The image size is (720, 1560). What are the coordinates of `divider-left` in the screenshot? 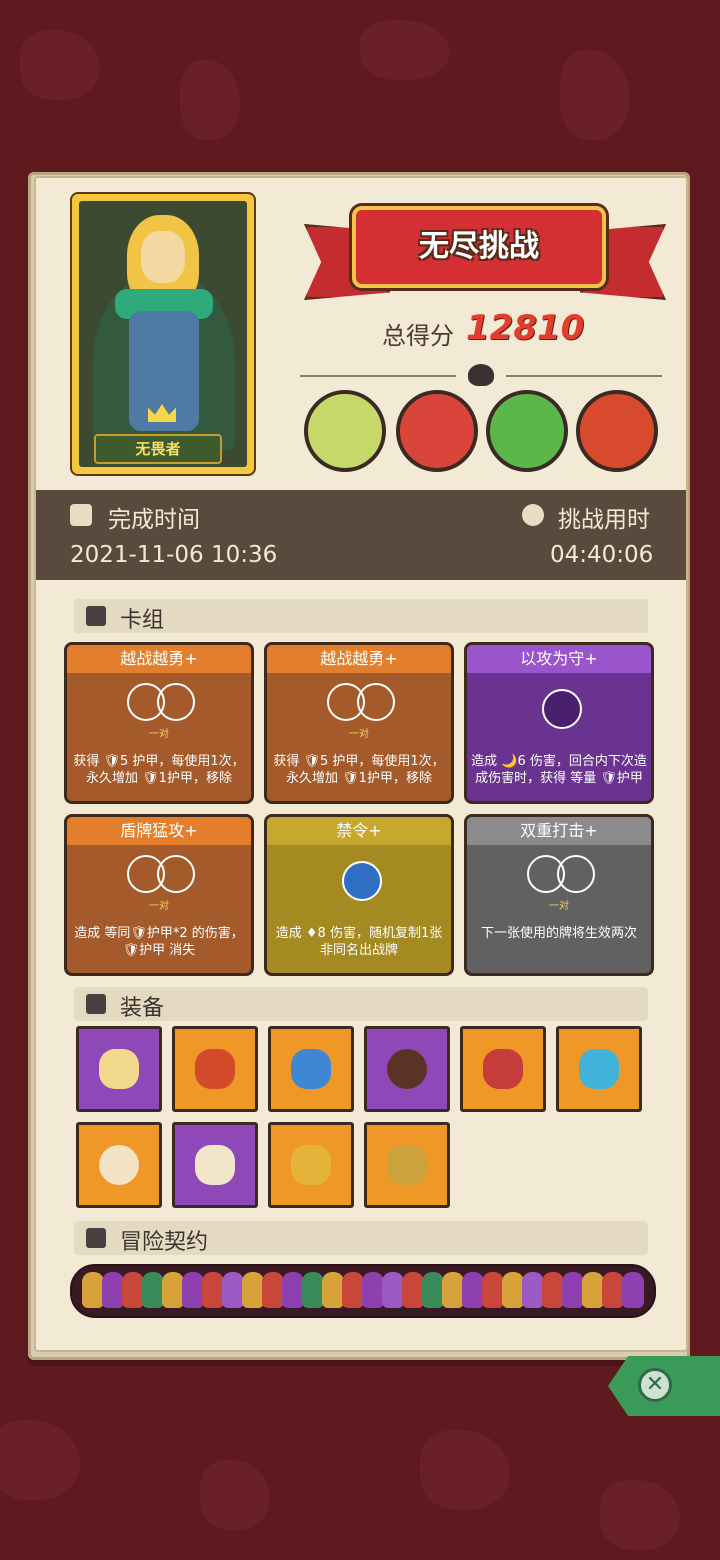 It's located at (378, 376).